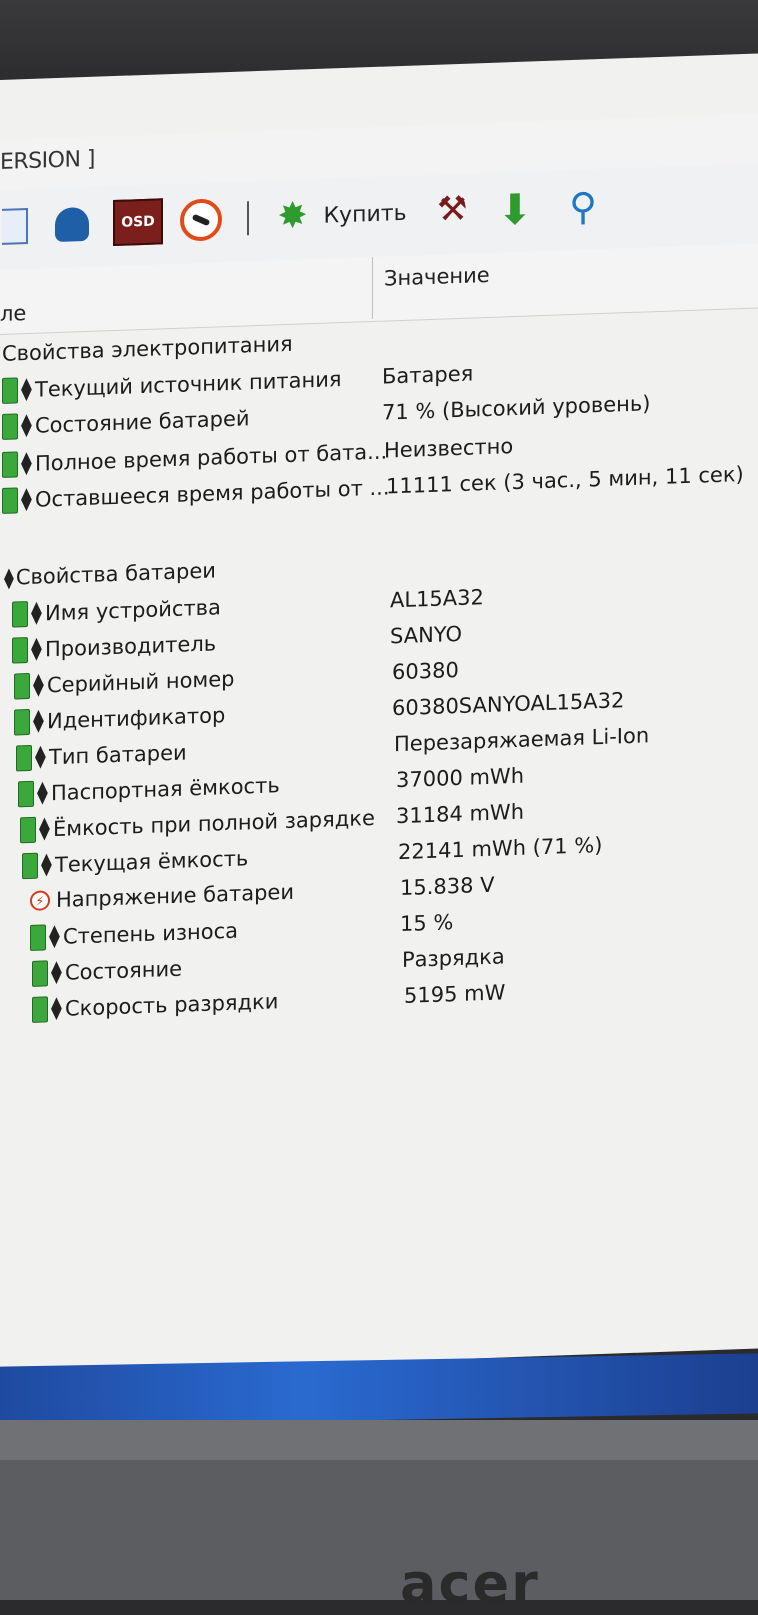  What do you see at coordinates (142, 422) in the screenshot?
I see `row-field: Состояние батарей` at bounding box center [142, 422].